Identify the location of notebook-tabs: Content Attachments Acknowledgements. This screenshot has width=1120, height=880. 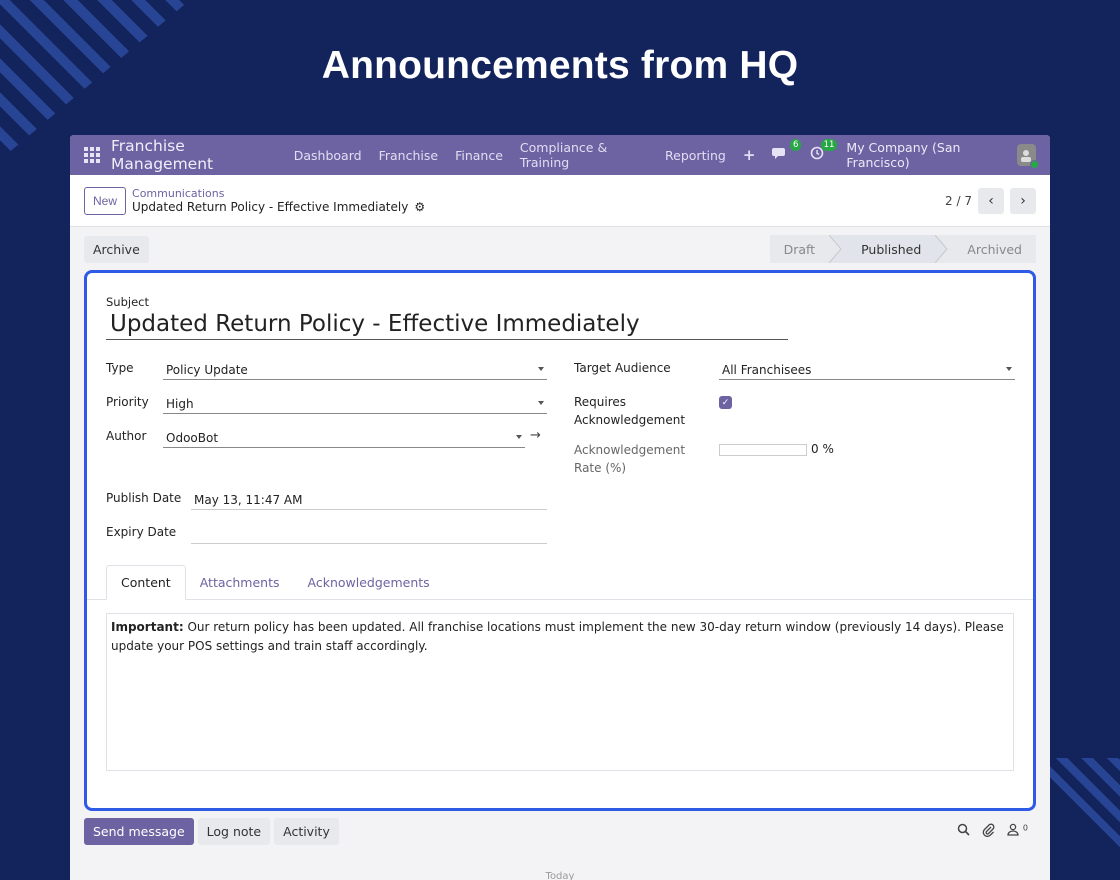
(275, 582).